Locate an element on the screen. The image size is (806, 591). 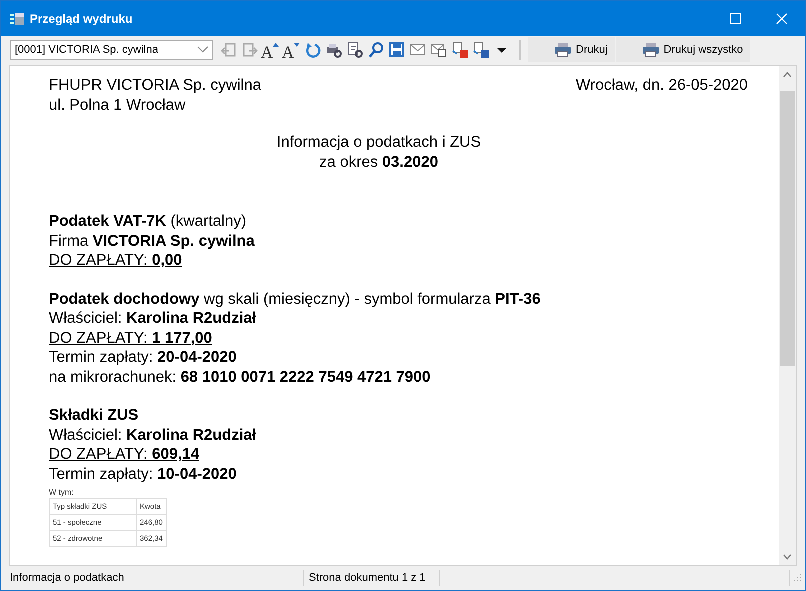
chevron-down-icon is located at coordinates (203, 50).